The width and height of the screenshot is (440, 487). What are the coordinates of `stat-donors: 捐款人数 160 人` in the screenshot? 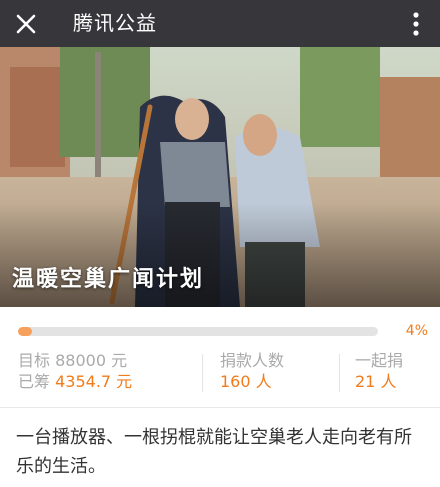 It's located at (252, 373).